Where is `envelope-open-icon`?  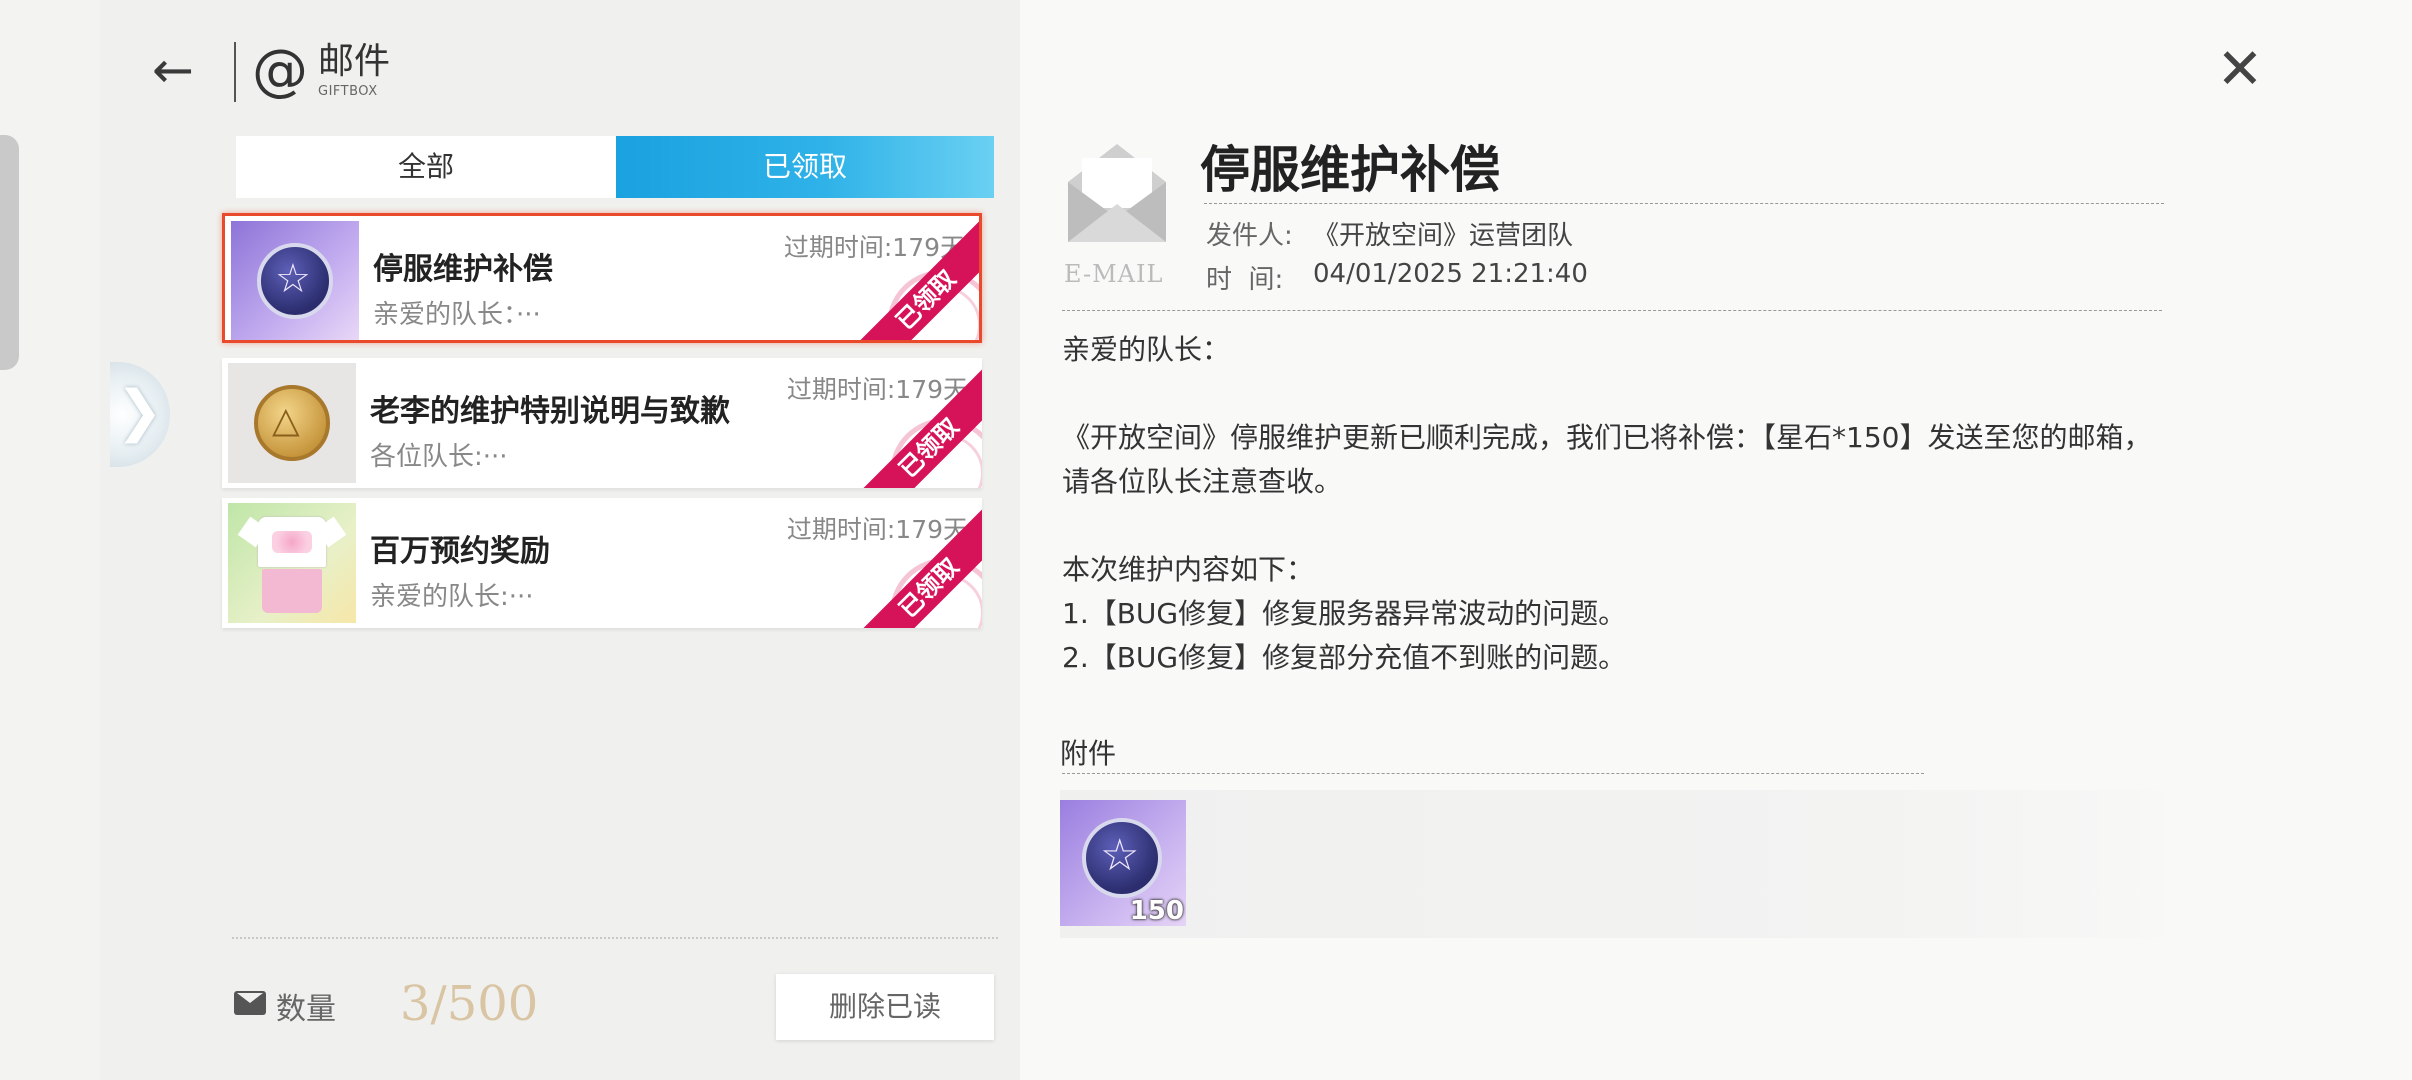
envelope-open-icon is located at coordinates (1117, 193).